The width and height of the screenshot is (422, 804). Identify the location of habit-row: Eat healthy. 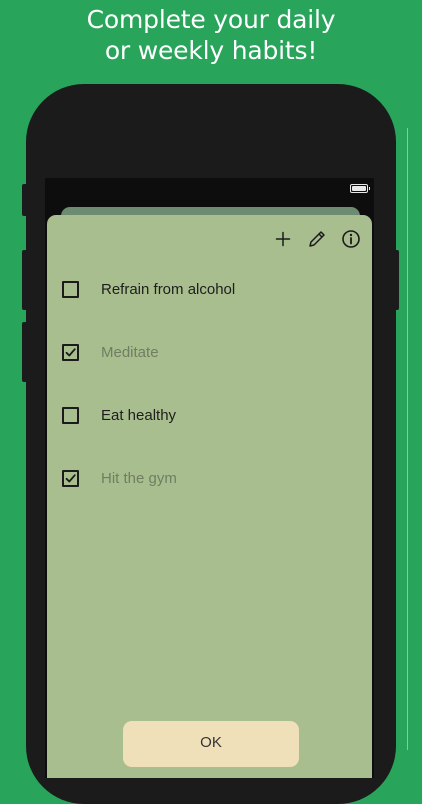
(119, 415).